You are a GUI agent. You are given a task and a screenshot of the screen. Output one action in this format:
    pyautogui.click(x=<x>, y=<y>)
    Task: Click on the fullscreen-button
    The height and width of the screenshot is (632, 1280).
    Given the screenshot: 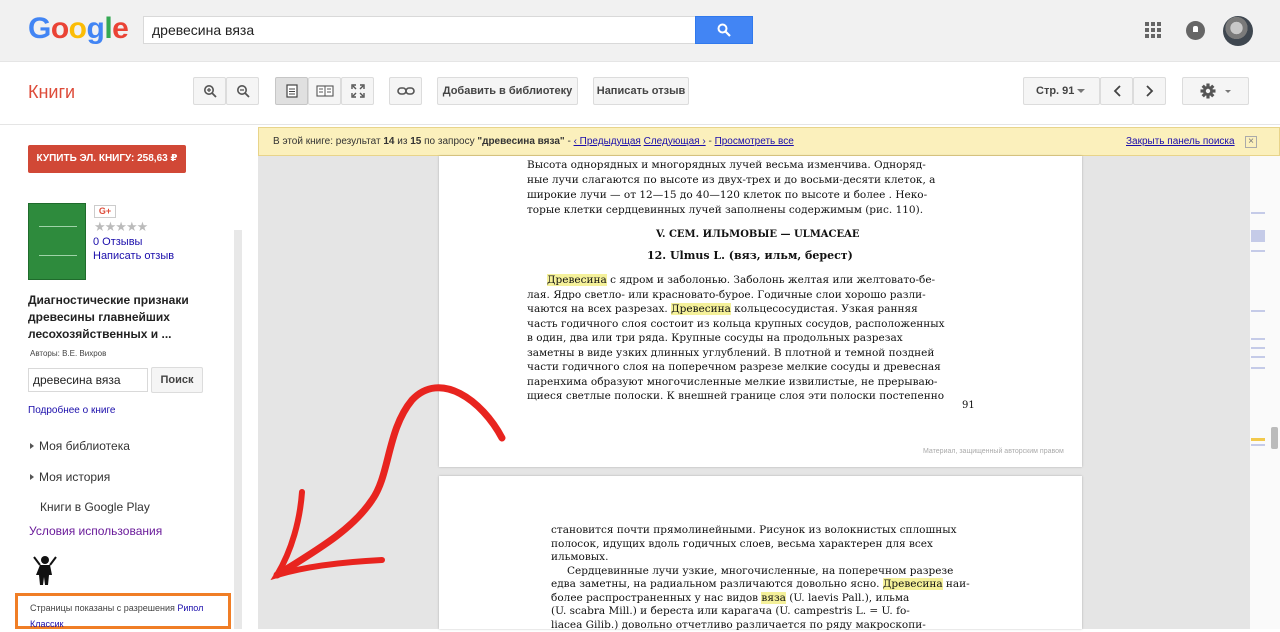 What is the action you would take?
    pyautogui.click(x=357, y=91)
    